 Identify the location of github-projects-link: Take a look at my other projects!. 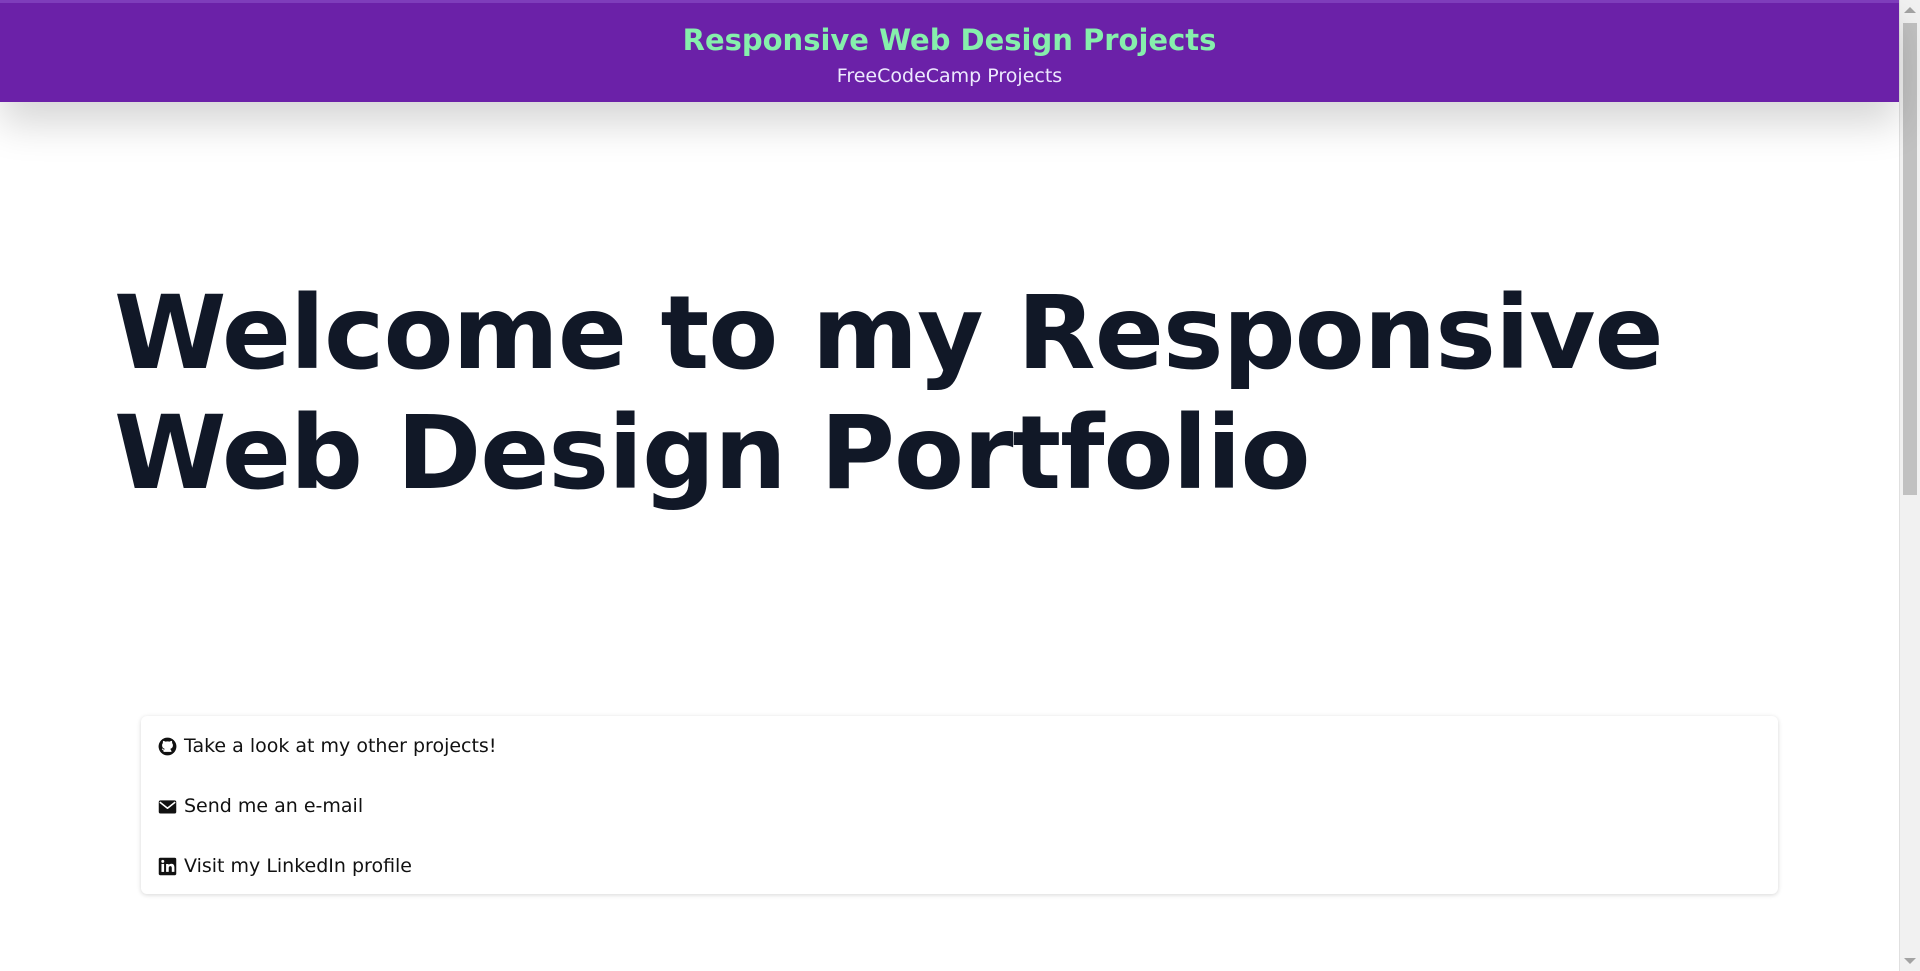
(959, 746).